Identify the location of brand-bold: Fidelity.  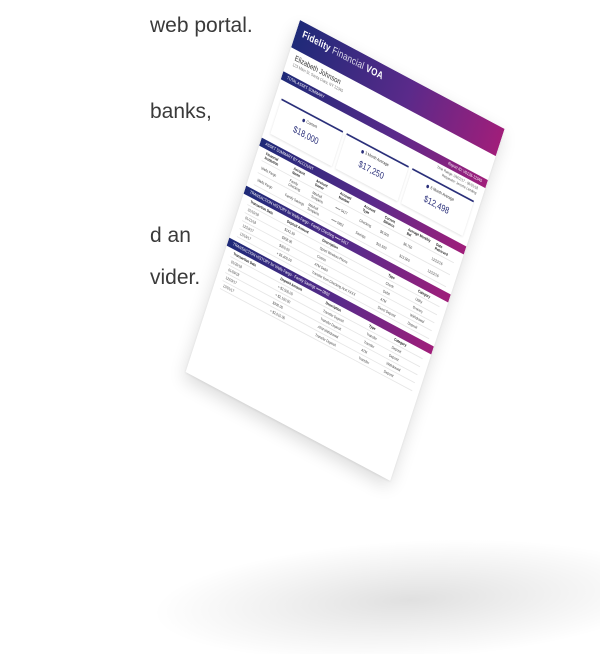
(317, 41).